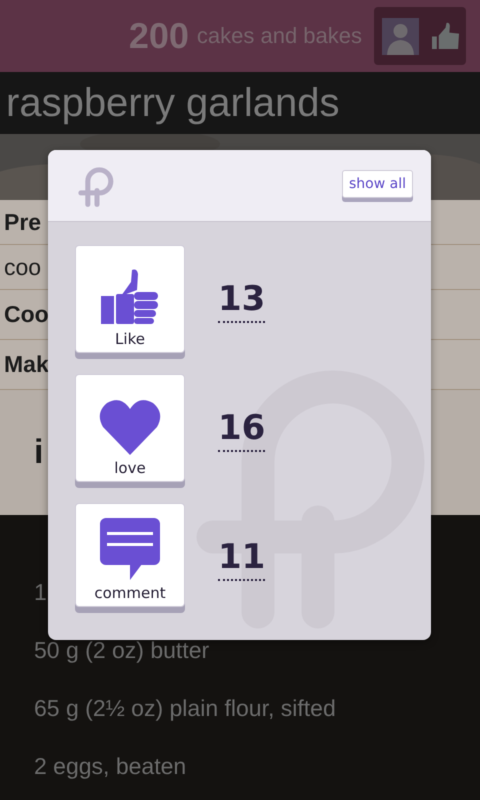  Describe the element at coordinates (26, 364) in the screenshot. I see `detail-label: Mak` at that location.